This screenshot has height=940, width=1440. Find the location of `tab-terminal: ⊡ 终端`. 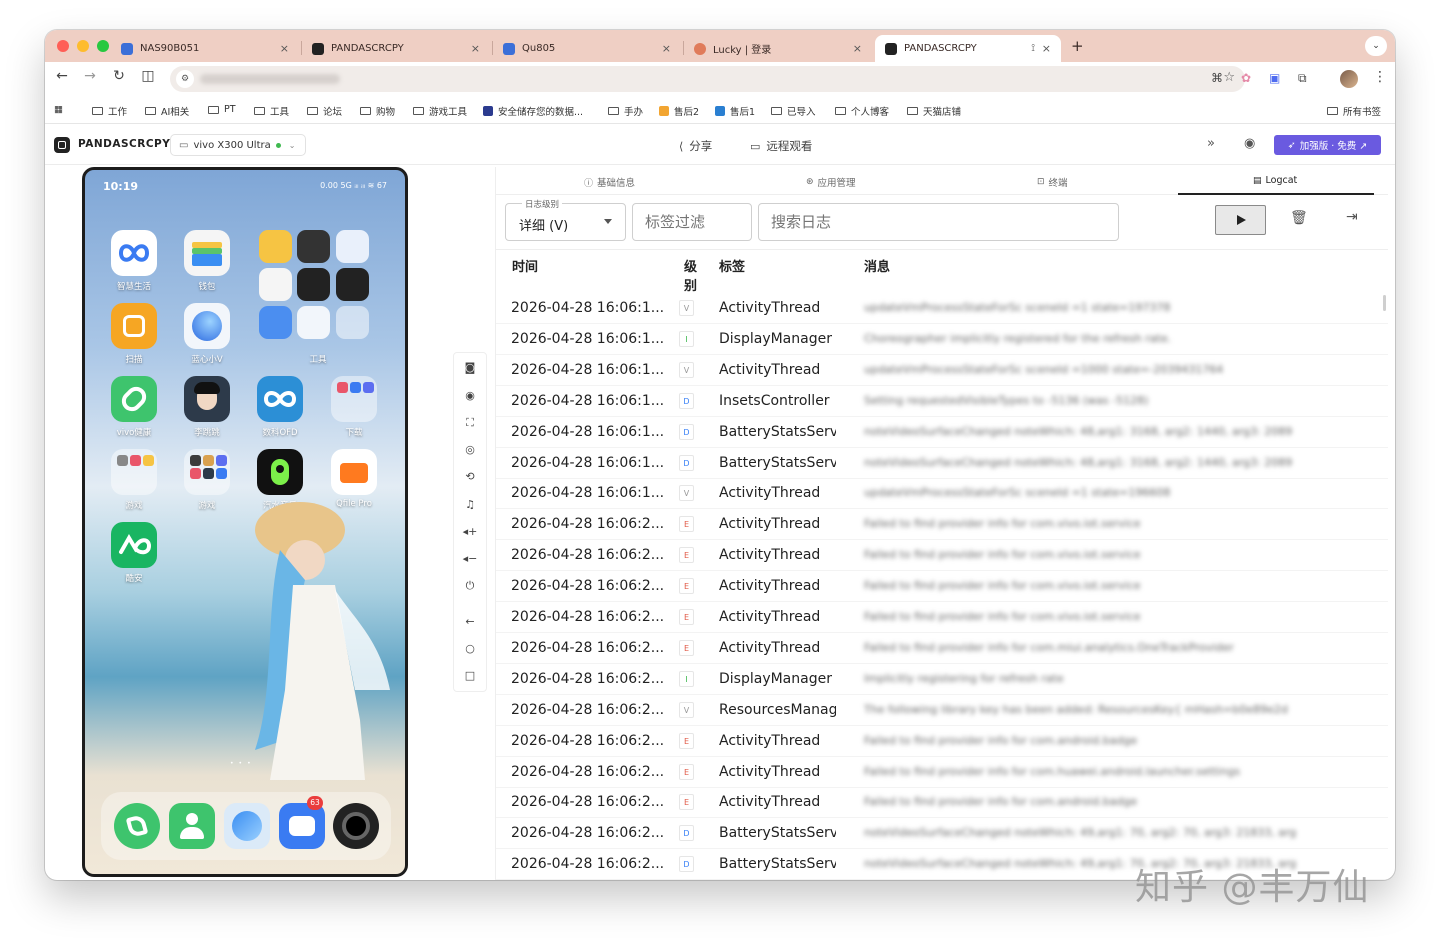

tab-terminal: ⊡ 终端 is located at coordinates (1052, 182).